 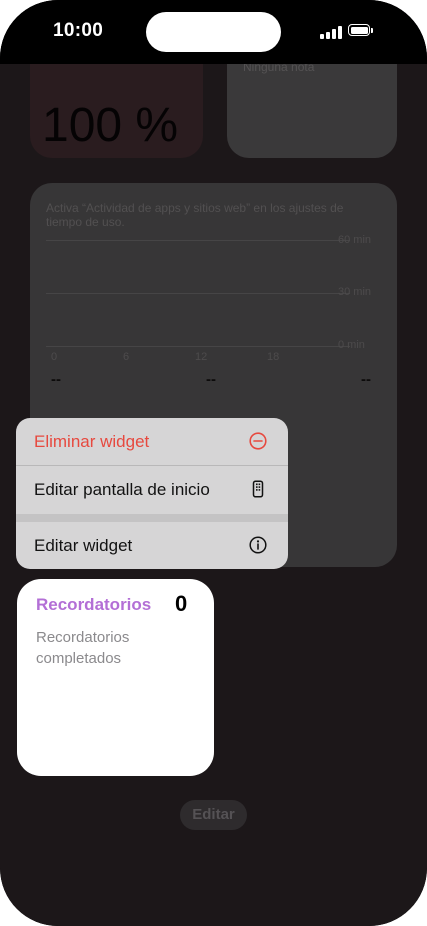 I want to click on battery-icon, so click(x=361, y=31).